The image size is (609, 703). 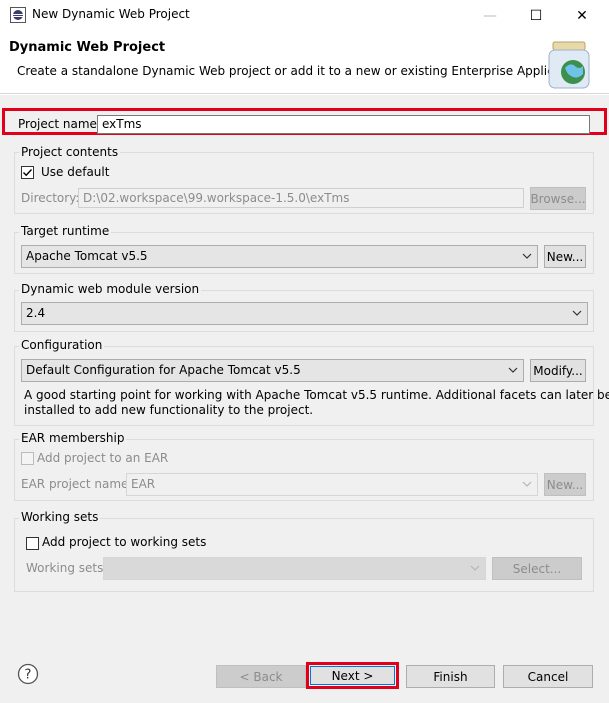 I want to click on use-default-label: Use default, so click(x=75, y=172).